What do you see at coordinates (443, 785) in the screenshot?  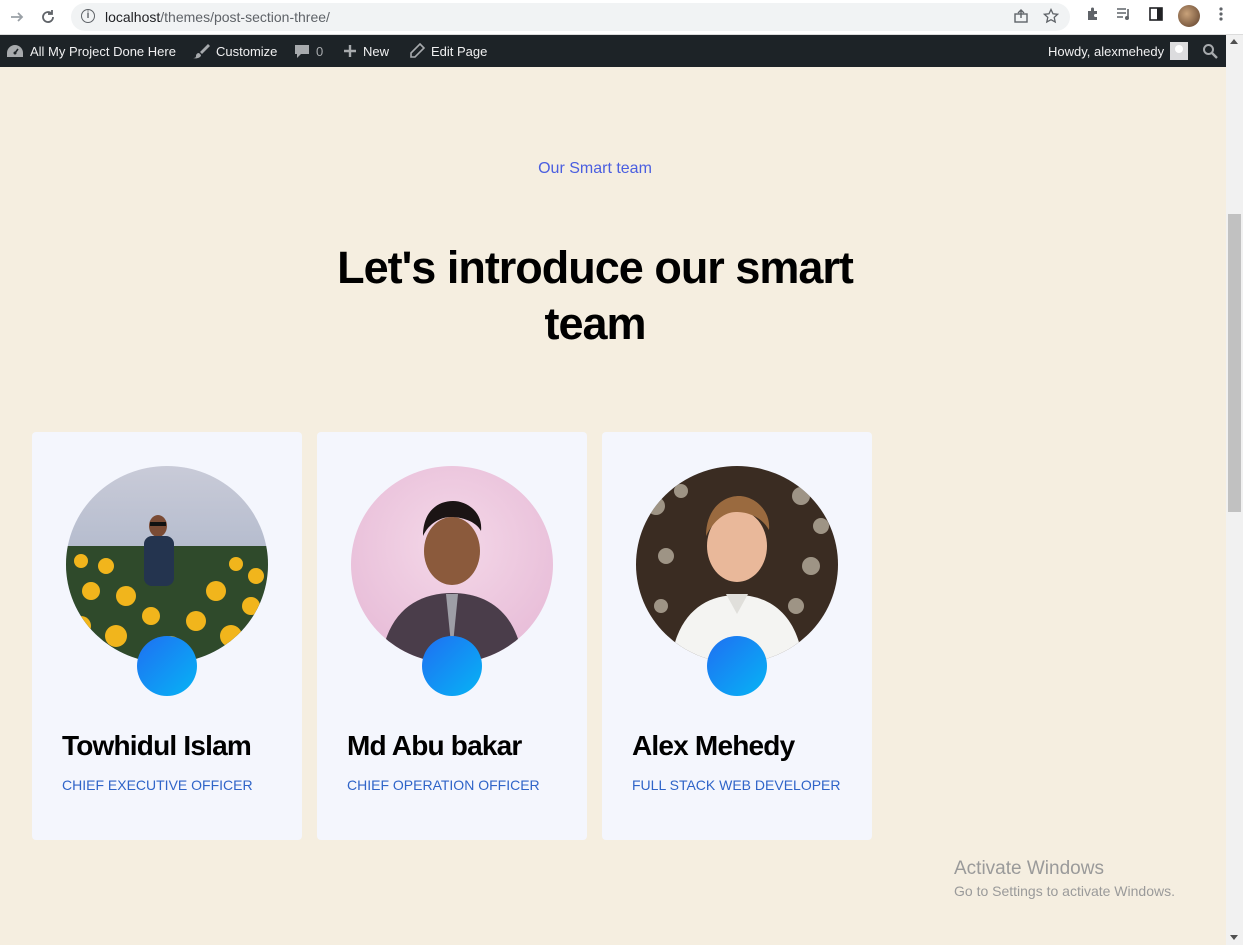 I see `member-role: CHIEF OPERATION OFFICER` at bounding box center [443, 785].